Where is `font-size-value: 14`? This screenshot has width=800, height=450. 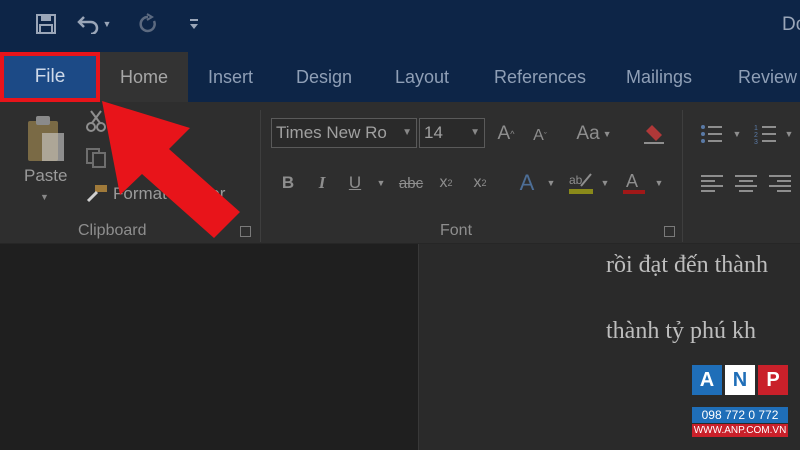
font-size-value: 14 is located at coordinates (433, 132).